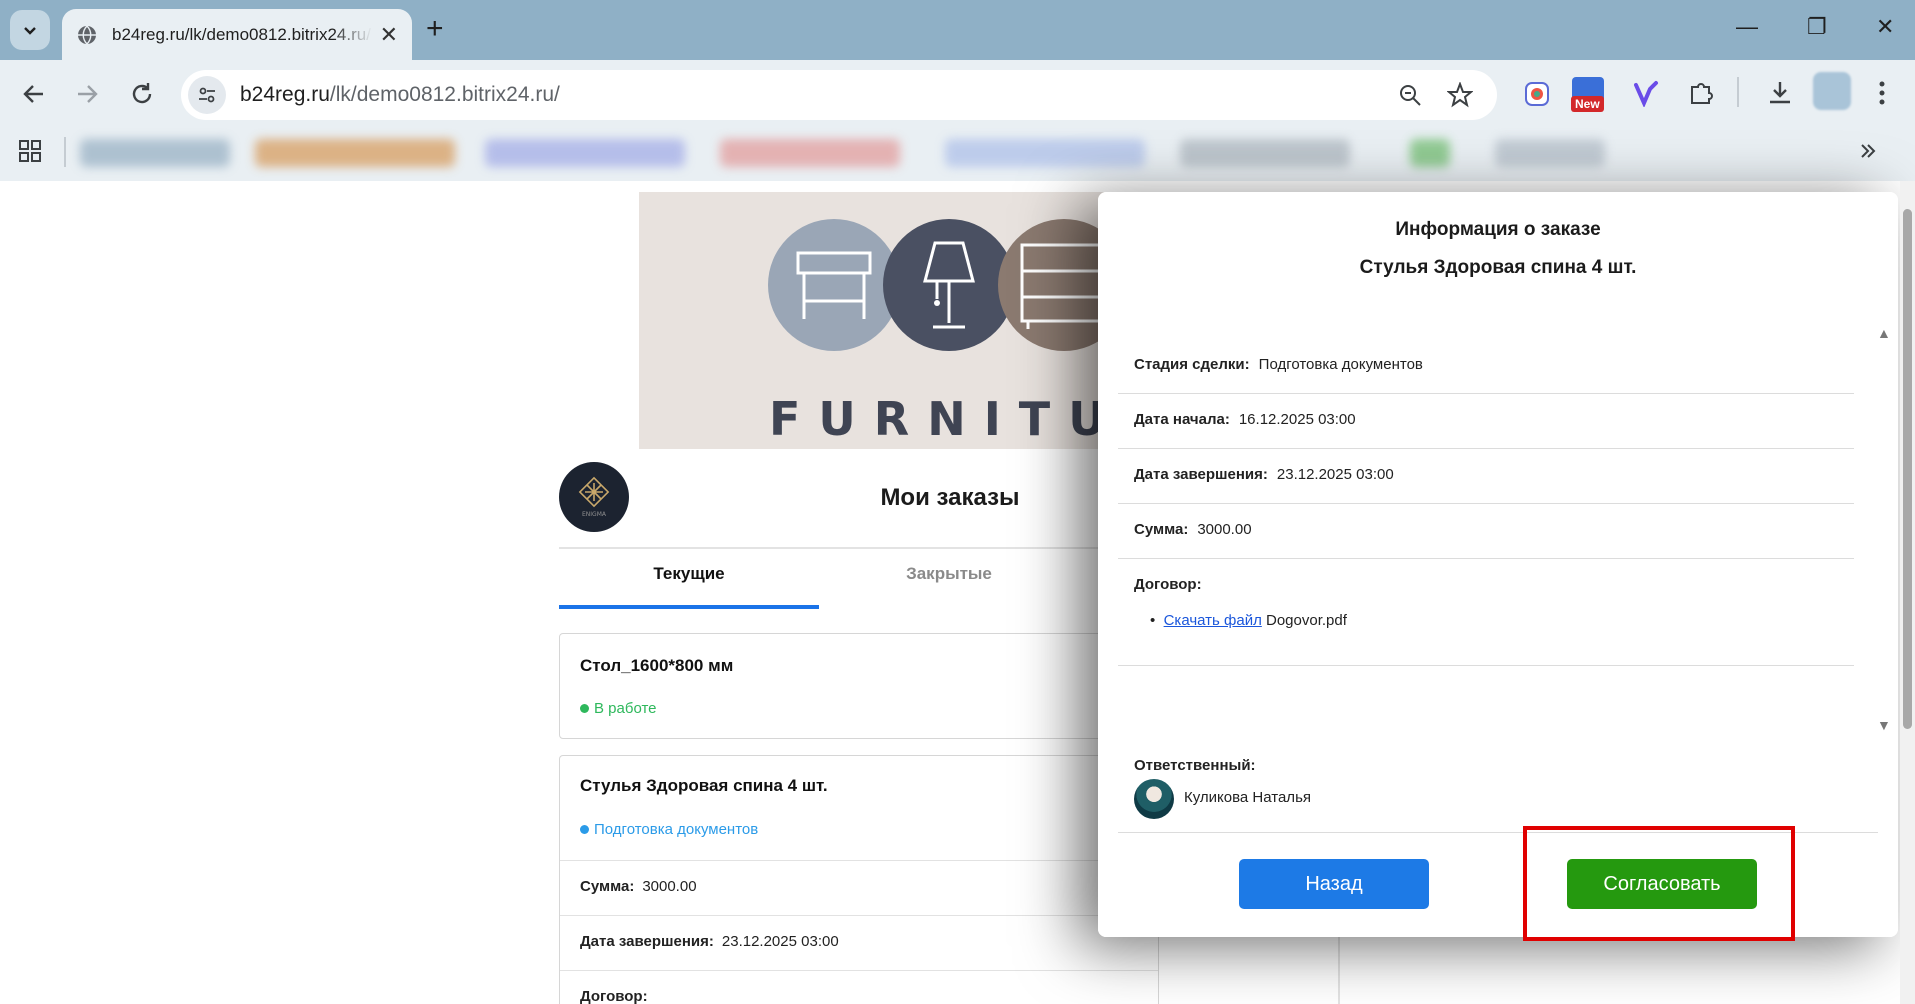 The image size is (1915, 1004). I want to click on field-value: 3000.00, so click(669, 886).